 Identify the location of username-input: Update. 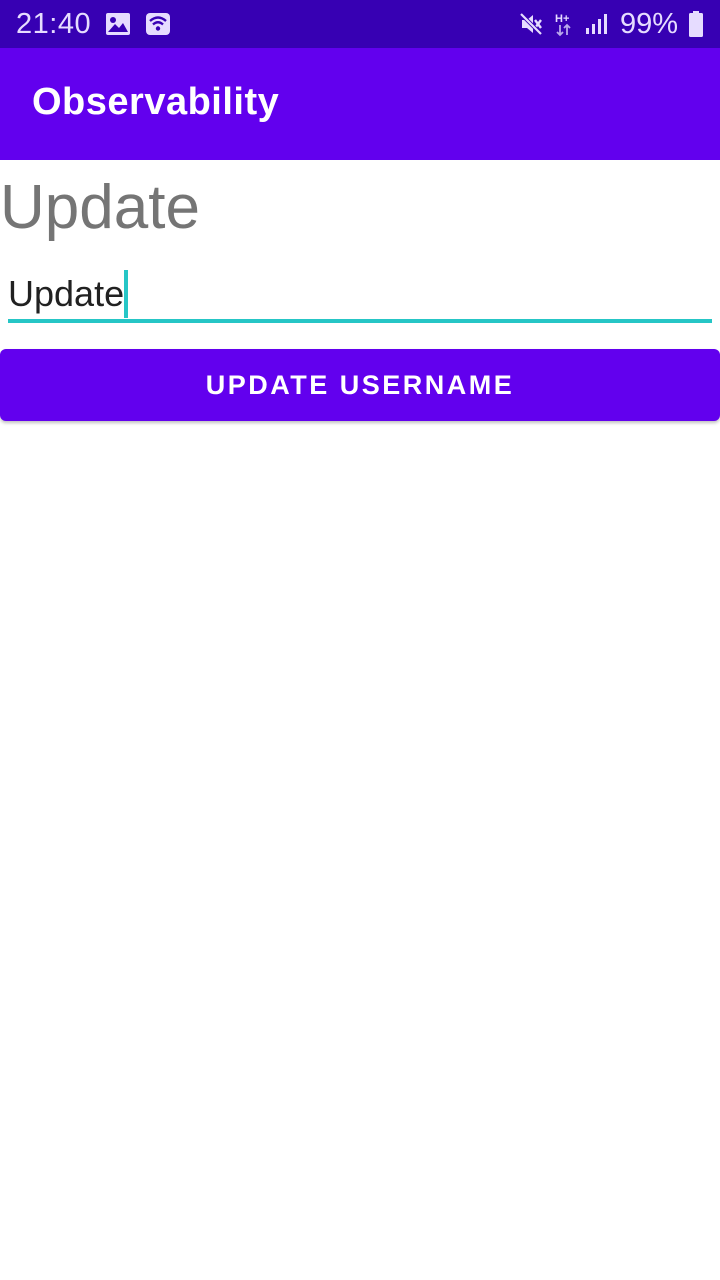
(68, 294).